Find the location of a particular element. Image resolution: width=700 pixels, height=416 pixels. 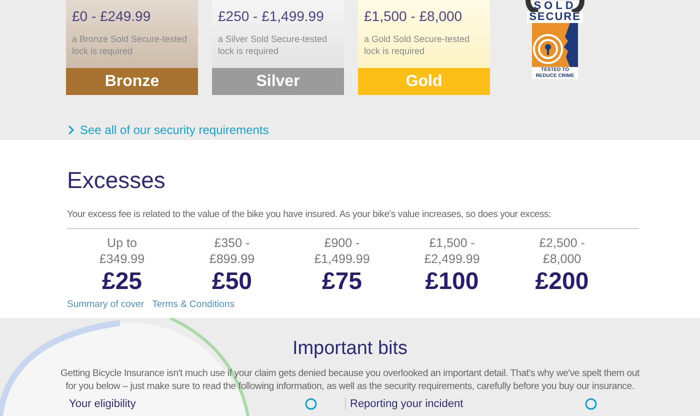

value-range: £1,500 - £2,499.99 is located at coordinates (452, 251).